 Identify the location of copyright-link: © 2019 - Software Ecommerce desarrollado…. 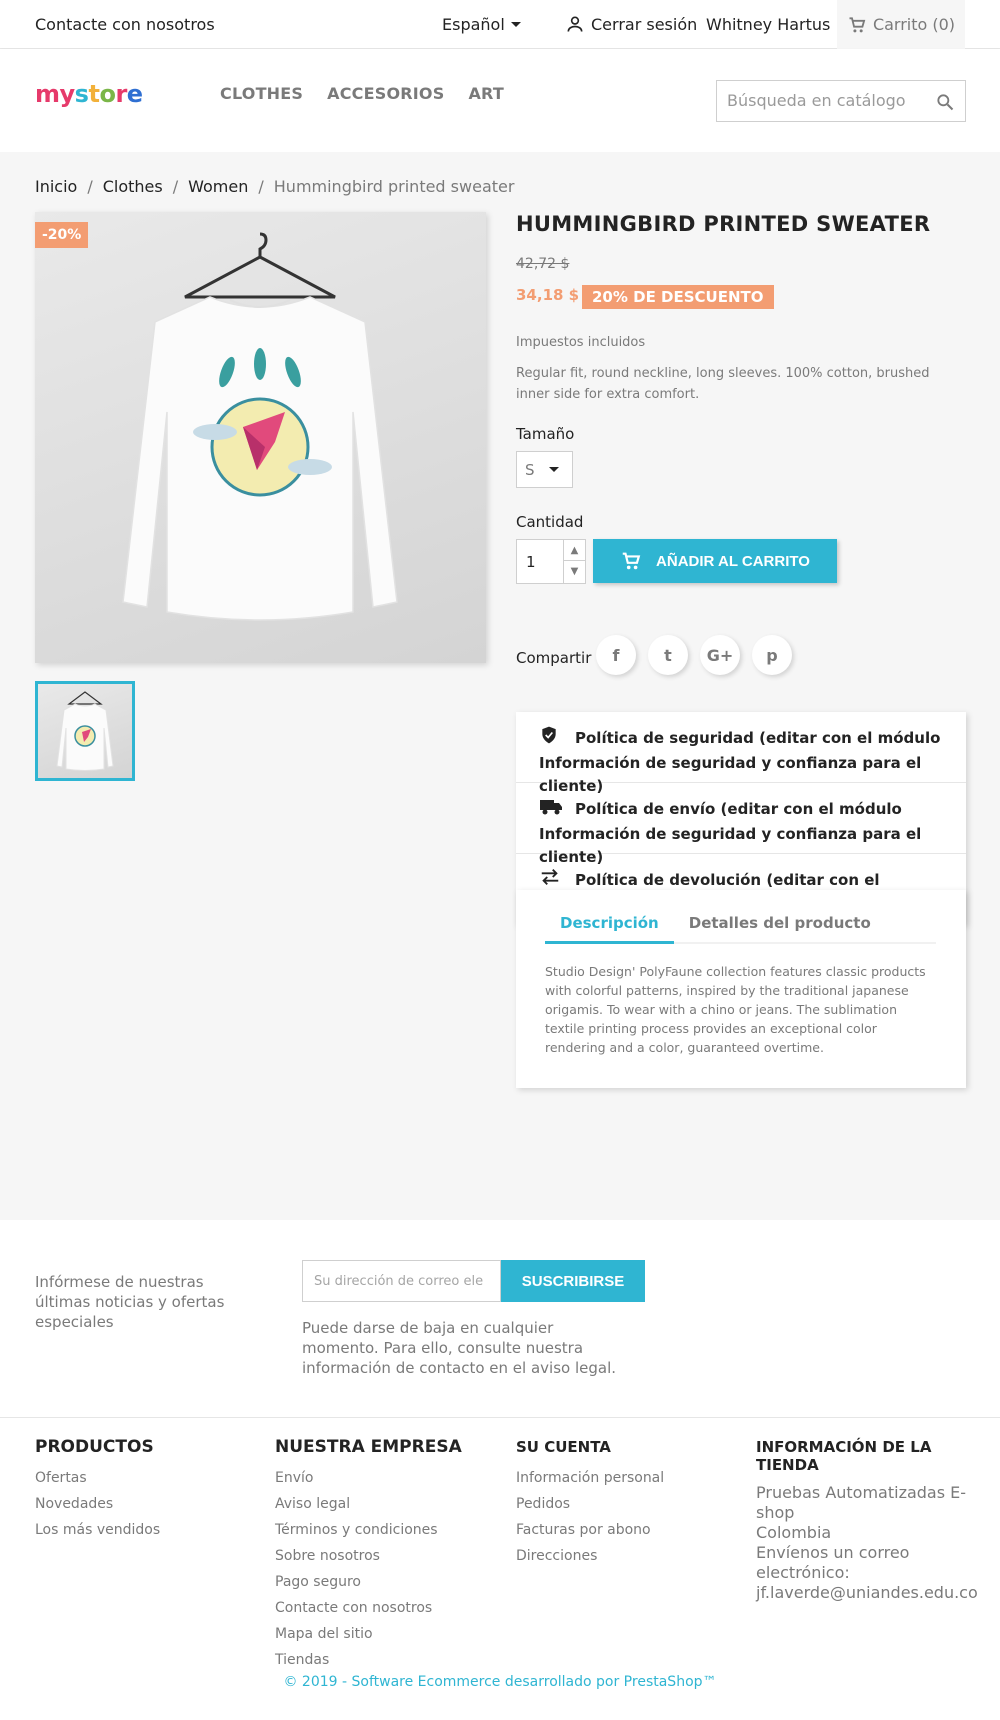
(500, 1682).